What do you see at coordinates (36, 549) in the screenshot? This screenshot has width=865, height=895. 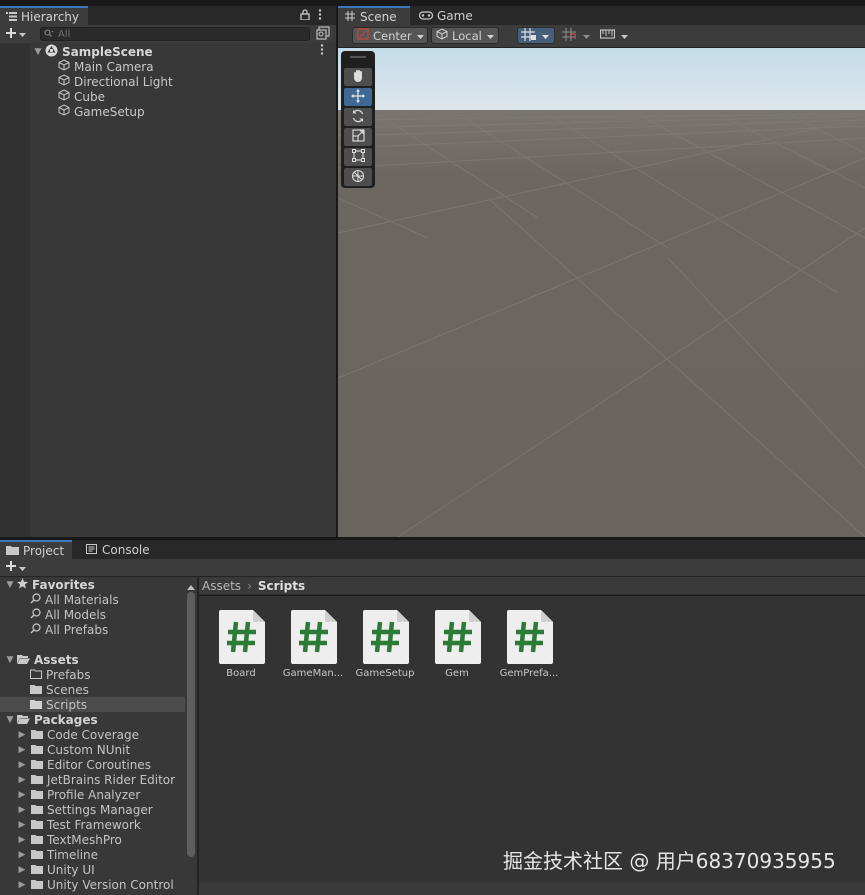 I see `tab-project: Project` at bounding box center [36, 549].